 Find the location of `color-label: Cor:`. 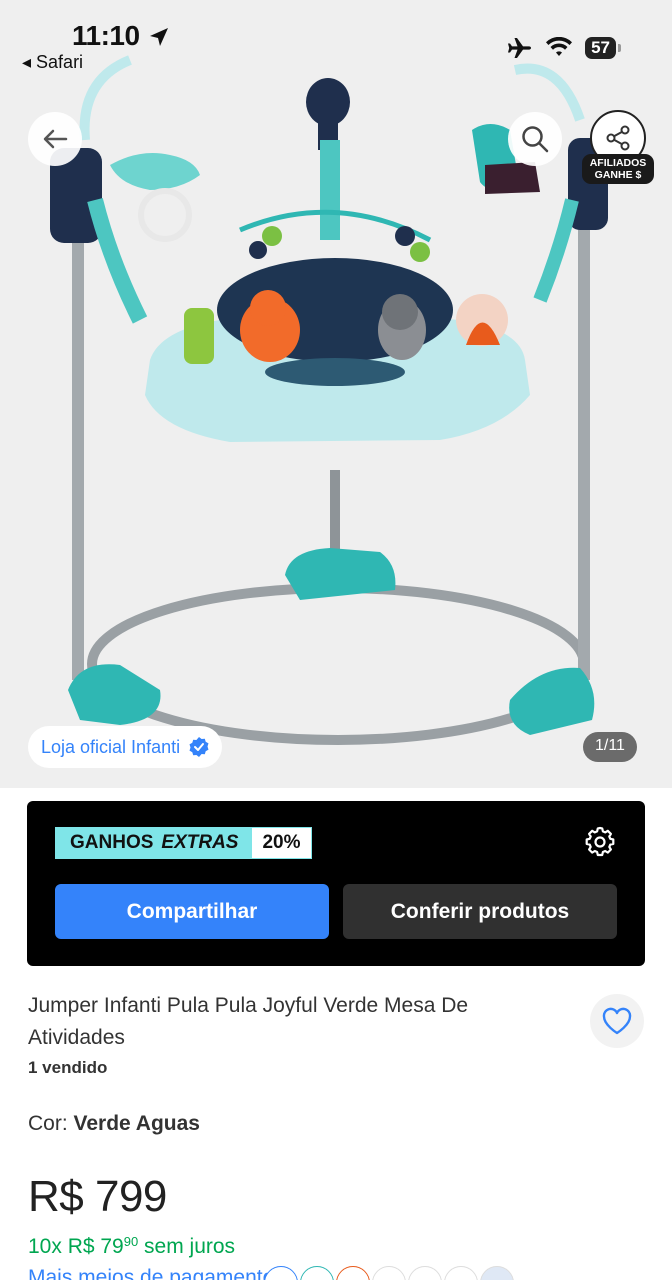

color-label: Cor: is located at coordinates (51, 1123).